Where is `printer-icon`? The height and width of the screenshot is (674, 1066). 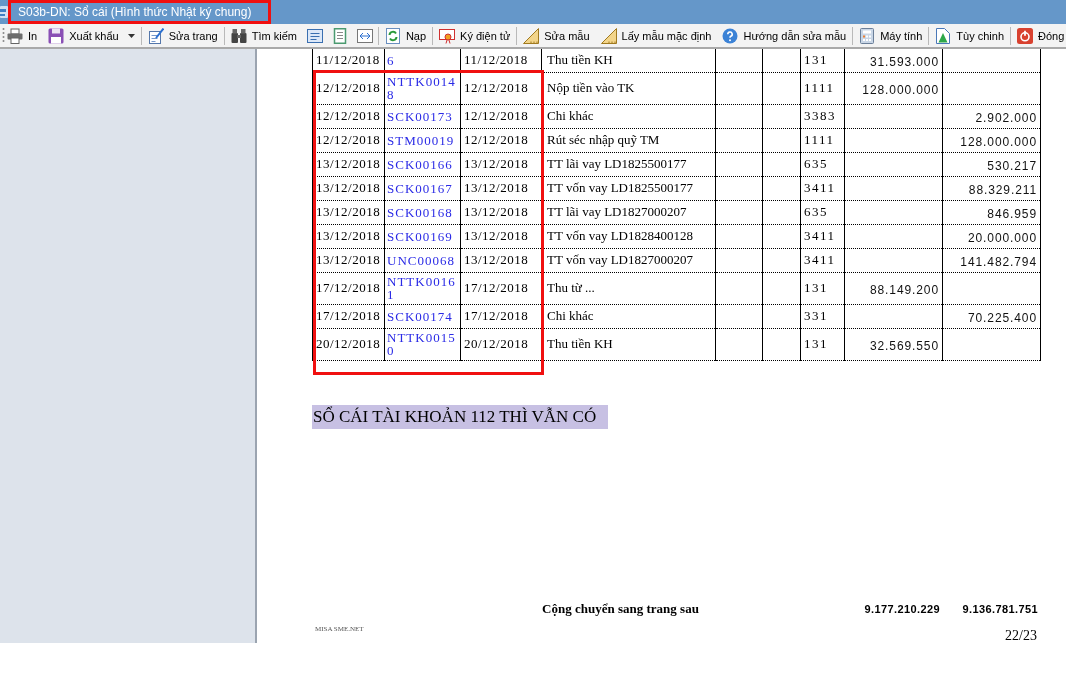
printer-icon is located at coordinates (15, 35).